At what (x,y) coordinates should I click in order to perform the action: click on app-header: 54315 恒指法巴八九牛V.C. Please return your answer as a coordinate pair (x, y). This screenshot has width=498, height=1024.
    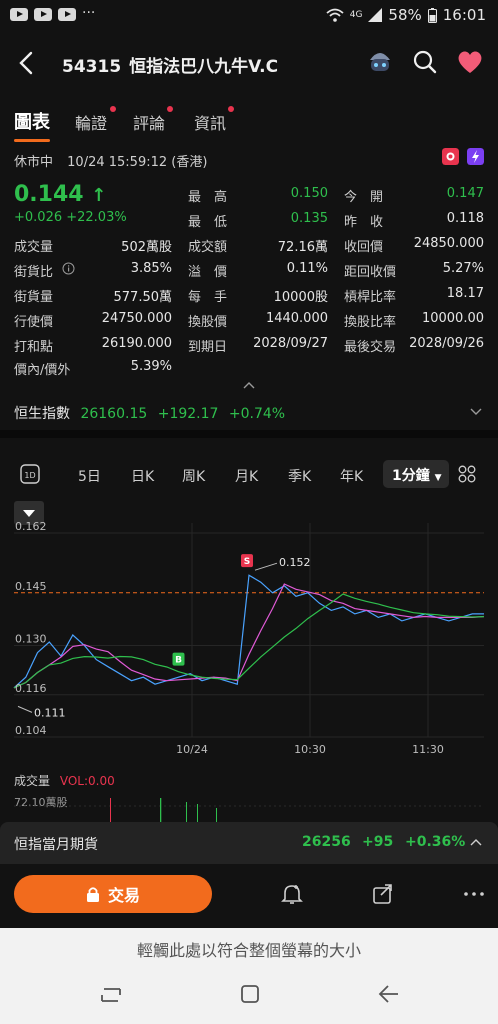
    Looking at the image, I should click on (249, 64).